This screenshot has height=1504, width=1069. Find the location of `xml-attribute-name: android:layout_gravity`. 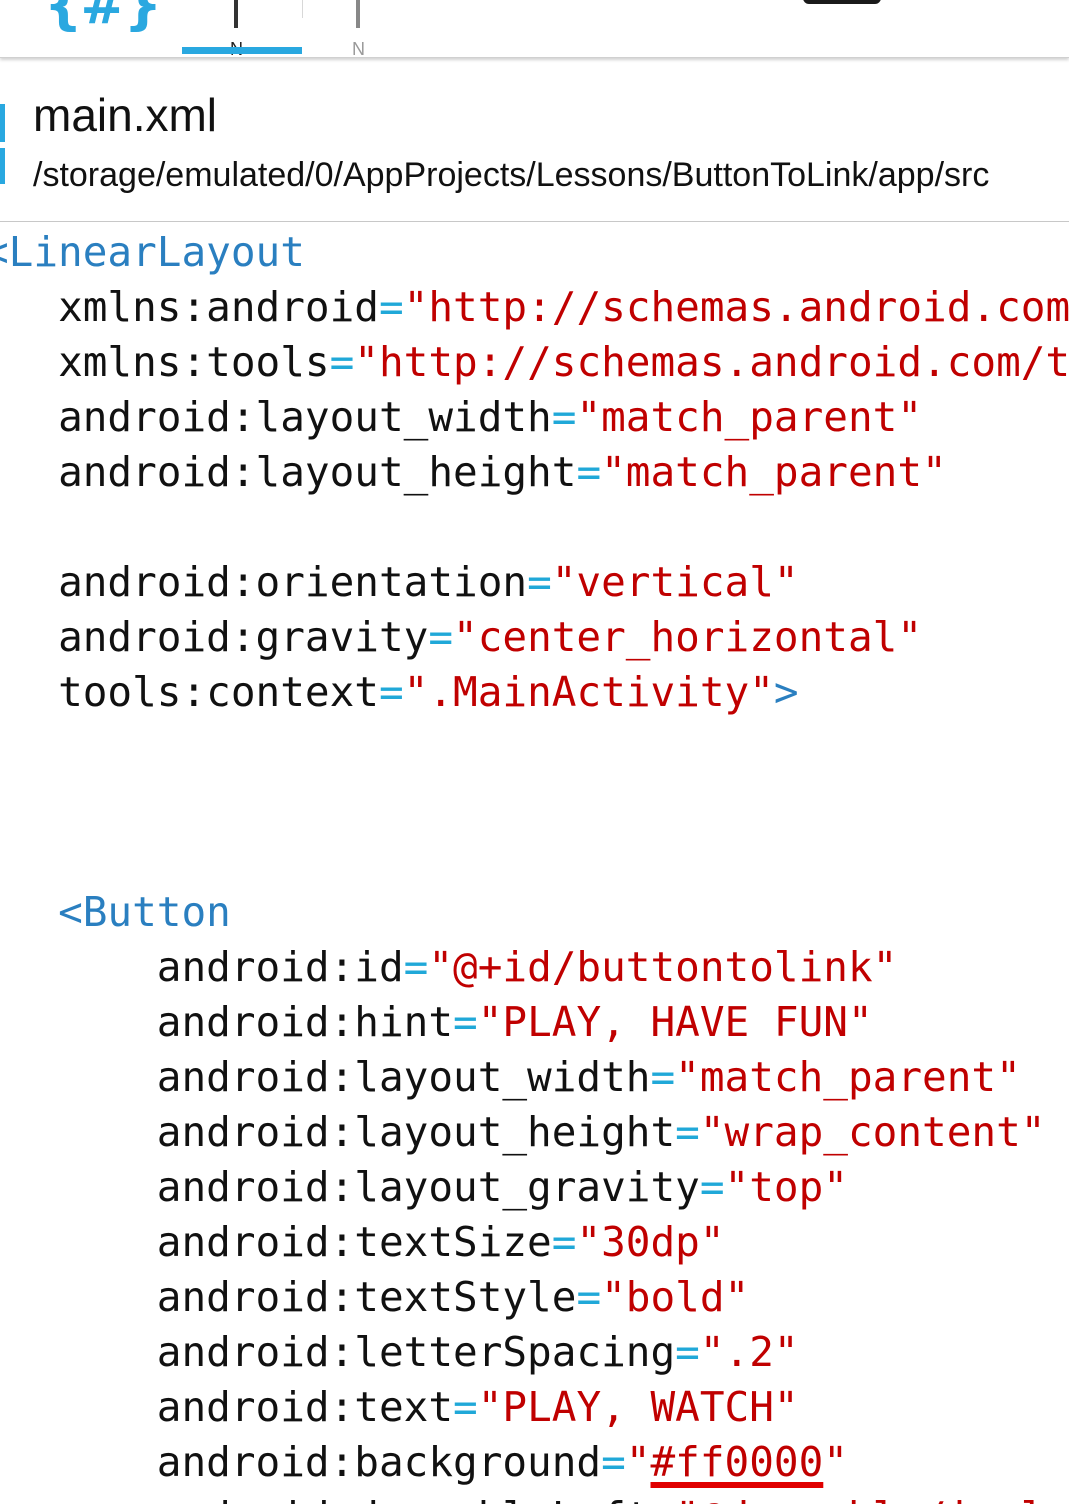

xml-attribute-name: android:layout_gravity is located at coordinates (428, 1187).